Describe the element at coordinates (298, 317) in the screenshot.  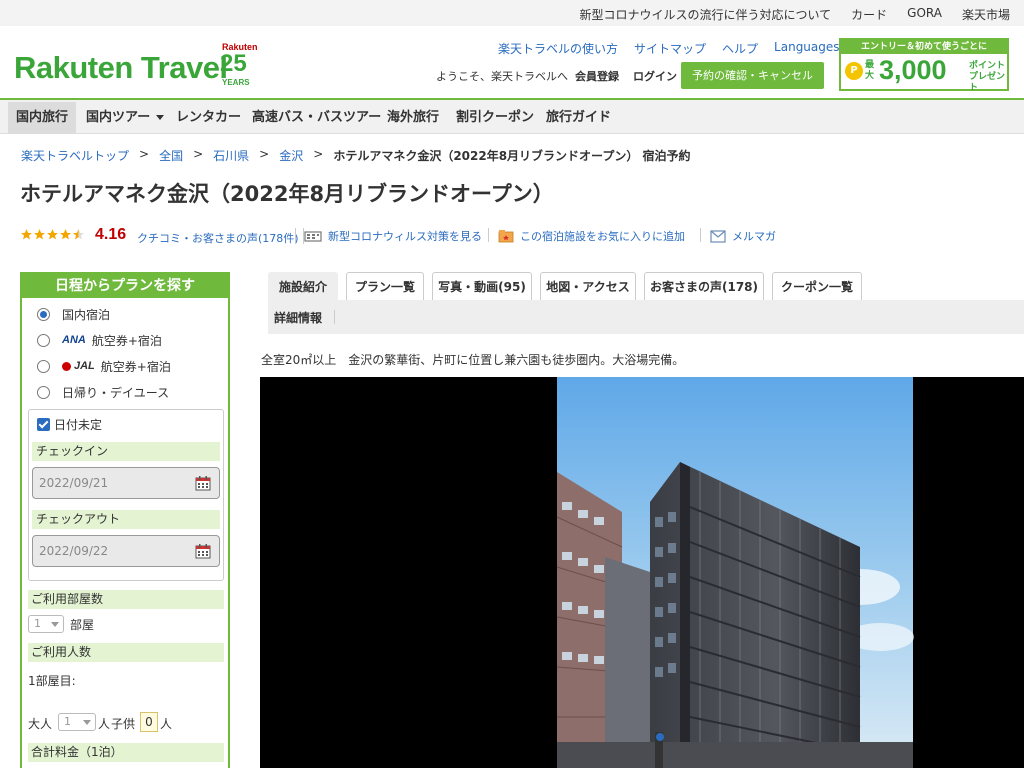
I see `subtab-details: 詳細情報` at that location.